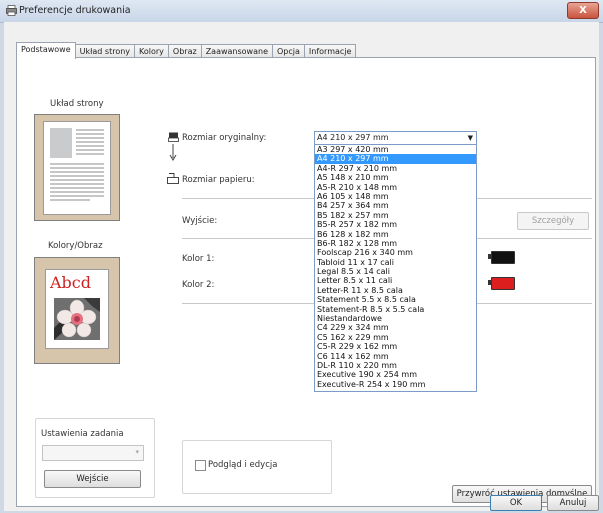 The width and height of the screenshot is (603, 513). What do you see at coordinates (173, 178) in the screenshot?
I see `paper-output-icon` at bounding box center [173, 178].